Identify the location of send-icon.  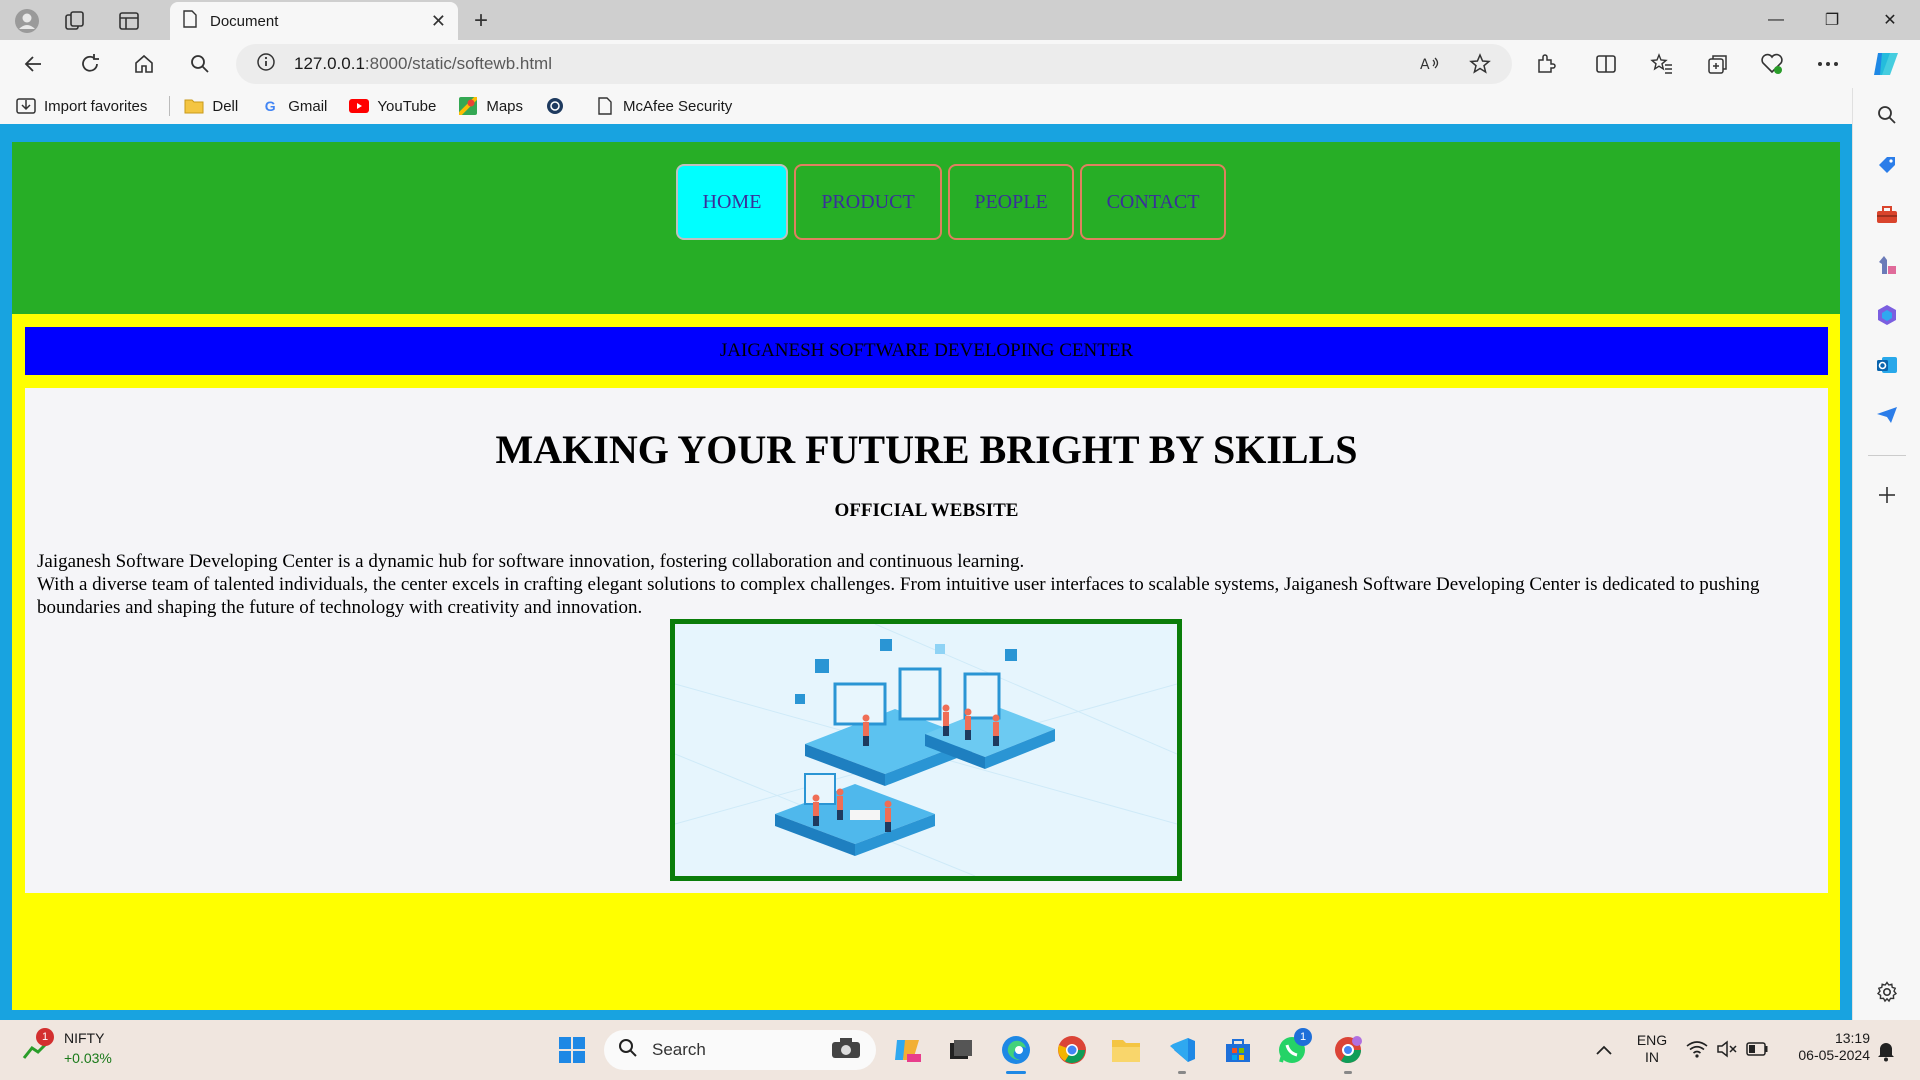
(1887, 415).